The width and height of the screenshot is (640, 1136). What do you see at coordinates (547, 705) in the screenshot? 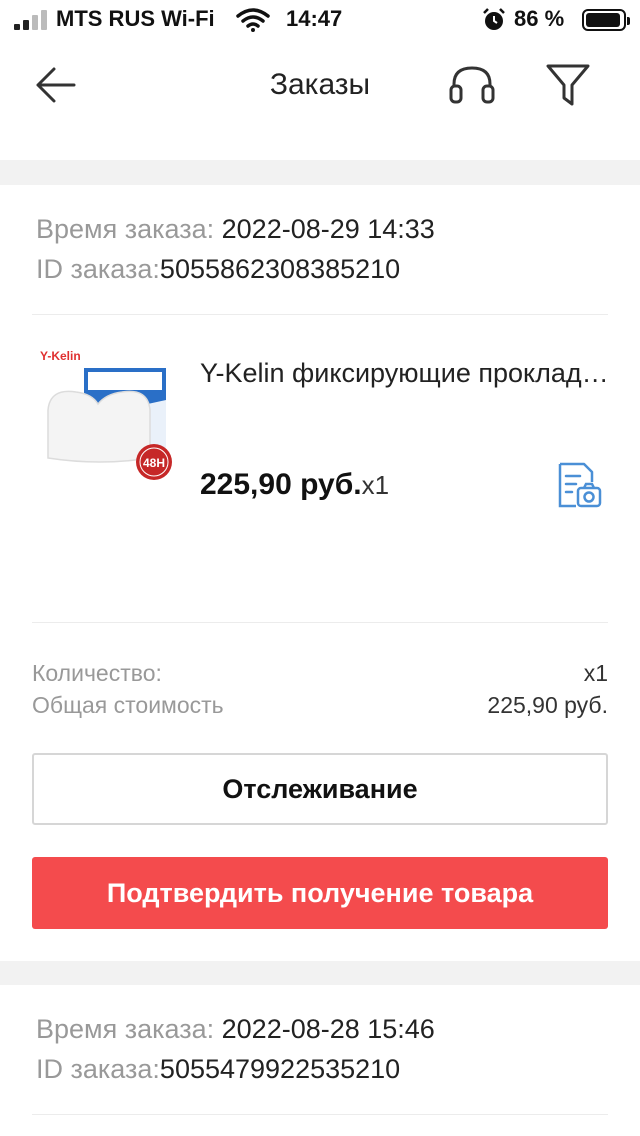
I see `total-value: 225,90 руб.` at bounding box center [547, 705].